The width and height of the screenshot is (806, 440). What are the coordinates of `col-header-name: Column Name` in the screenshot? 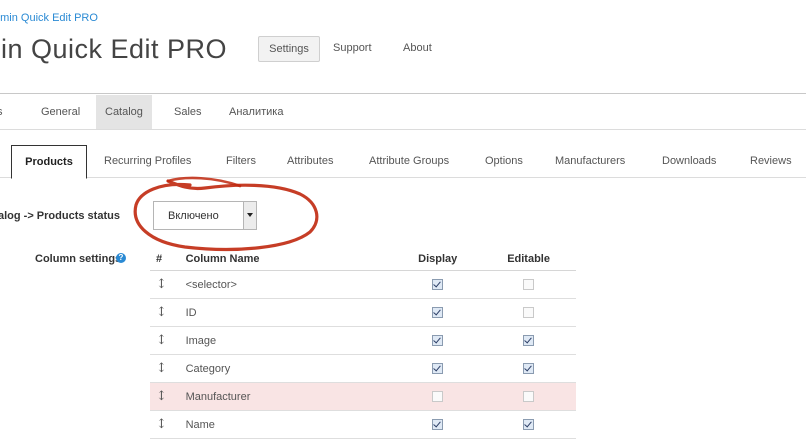 It's located at (290, 259).